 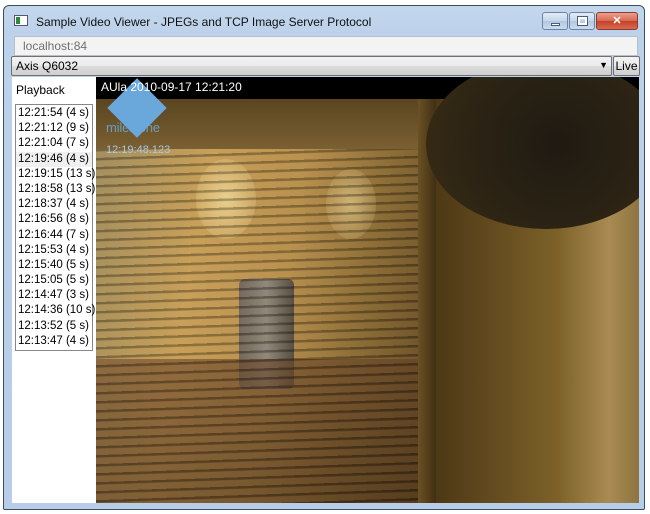 What do you see at coordinates (54, 143) in the screenshot?
I see `recording-item: 12:21:04 (7 s)` at bounding box center [54, 143].